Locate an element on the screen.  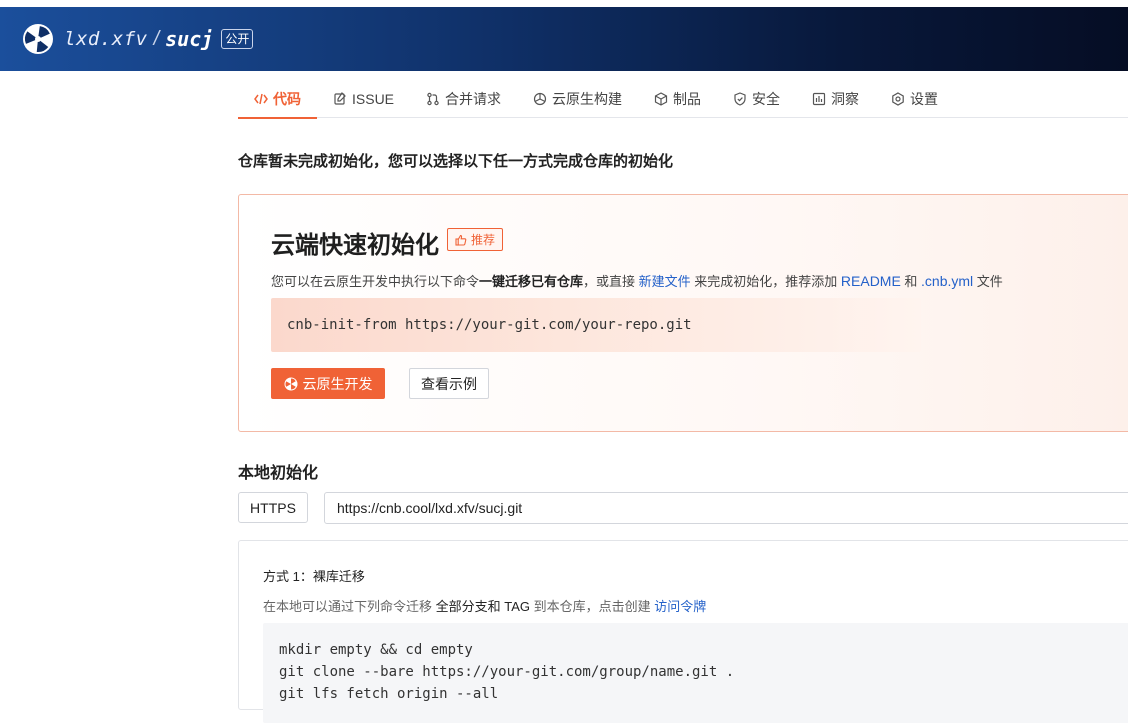
cloud-init-title: 云端快速初始化 is located at coordinates (355, 245).